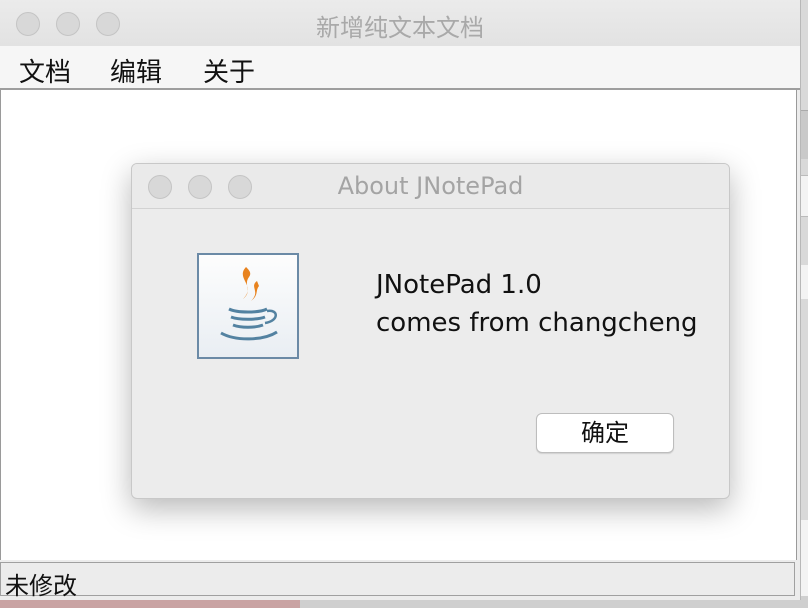 Image resolution: width=808 pixels, height=608 pixels. Describe the element at coordinates (400, 28) in the screenshot. I see `window-title: 新增纯文本文档` at that location.